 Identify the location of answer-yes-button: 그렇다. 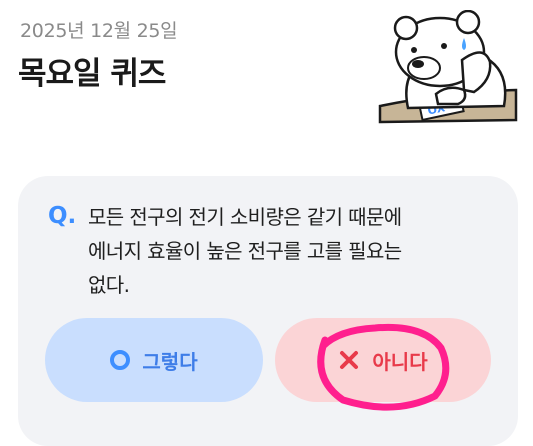
(154, 360).